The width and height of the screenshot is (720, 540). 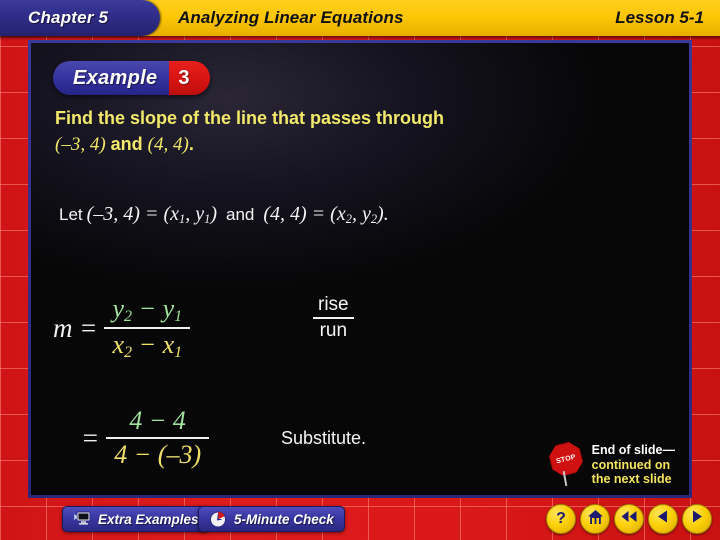 I want to click on lesson-label: Lesson 5-1, so click(x=659, y=17).